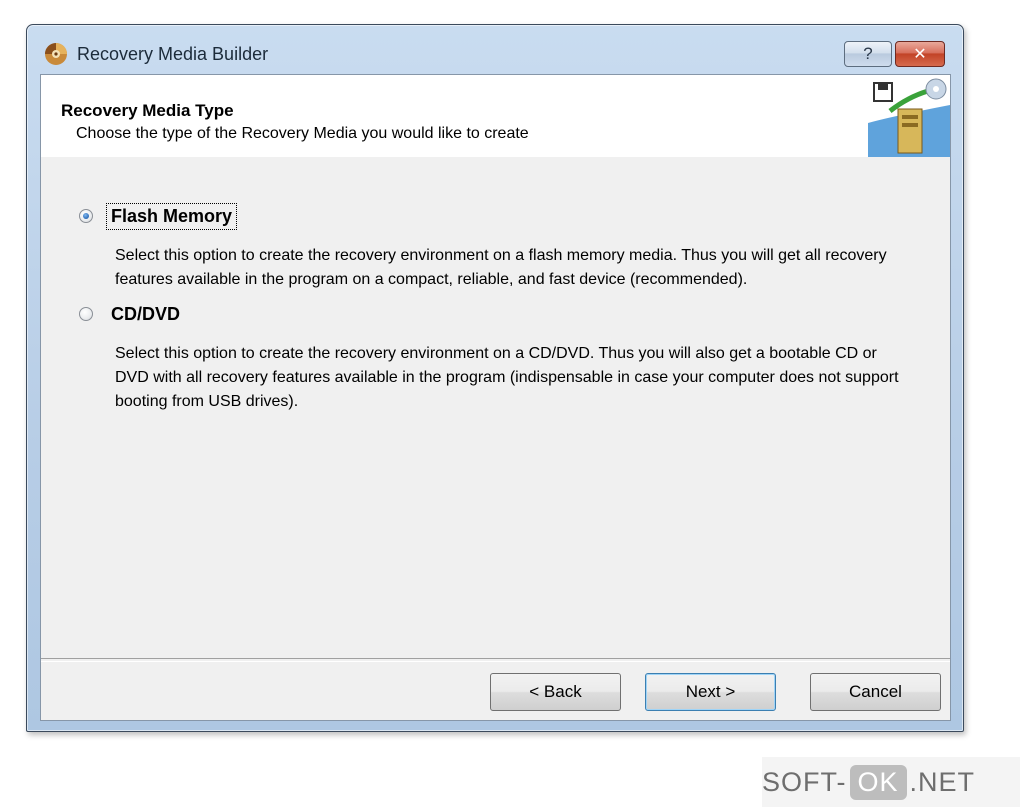  What do you see at coordinates (920, 54) in the screenshot?
I see `close-button: ✕` at bounding box center [920, 54].